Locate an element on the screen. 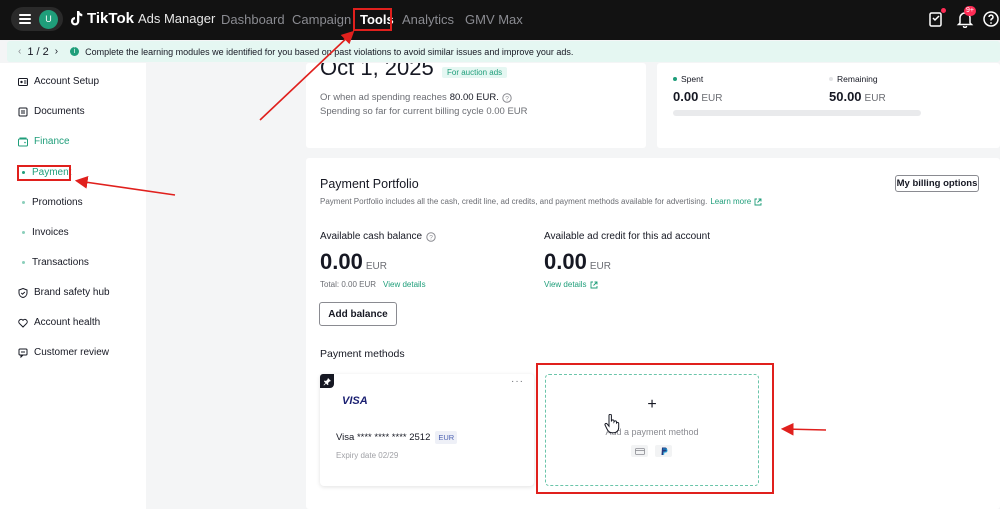 The width and height of the screenshot is (1000, 509). billing-options-button: My billing options is located at coordinates (937, 183).